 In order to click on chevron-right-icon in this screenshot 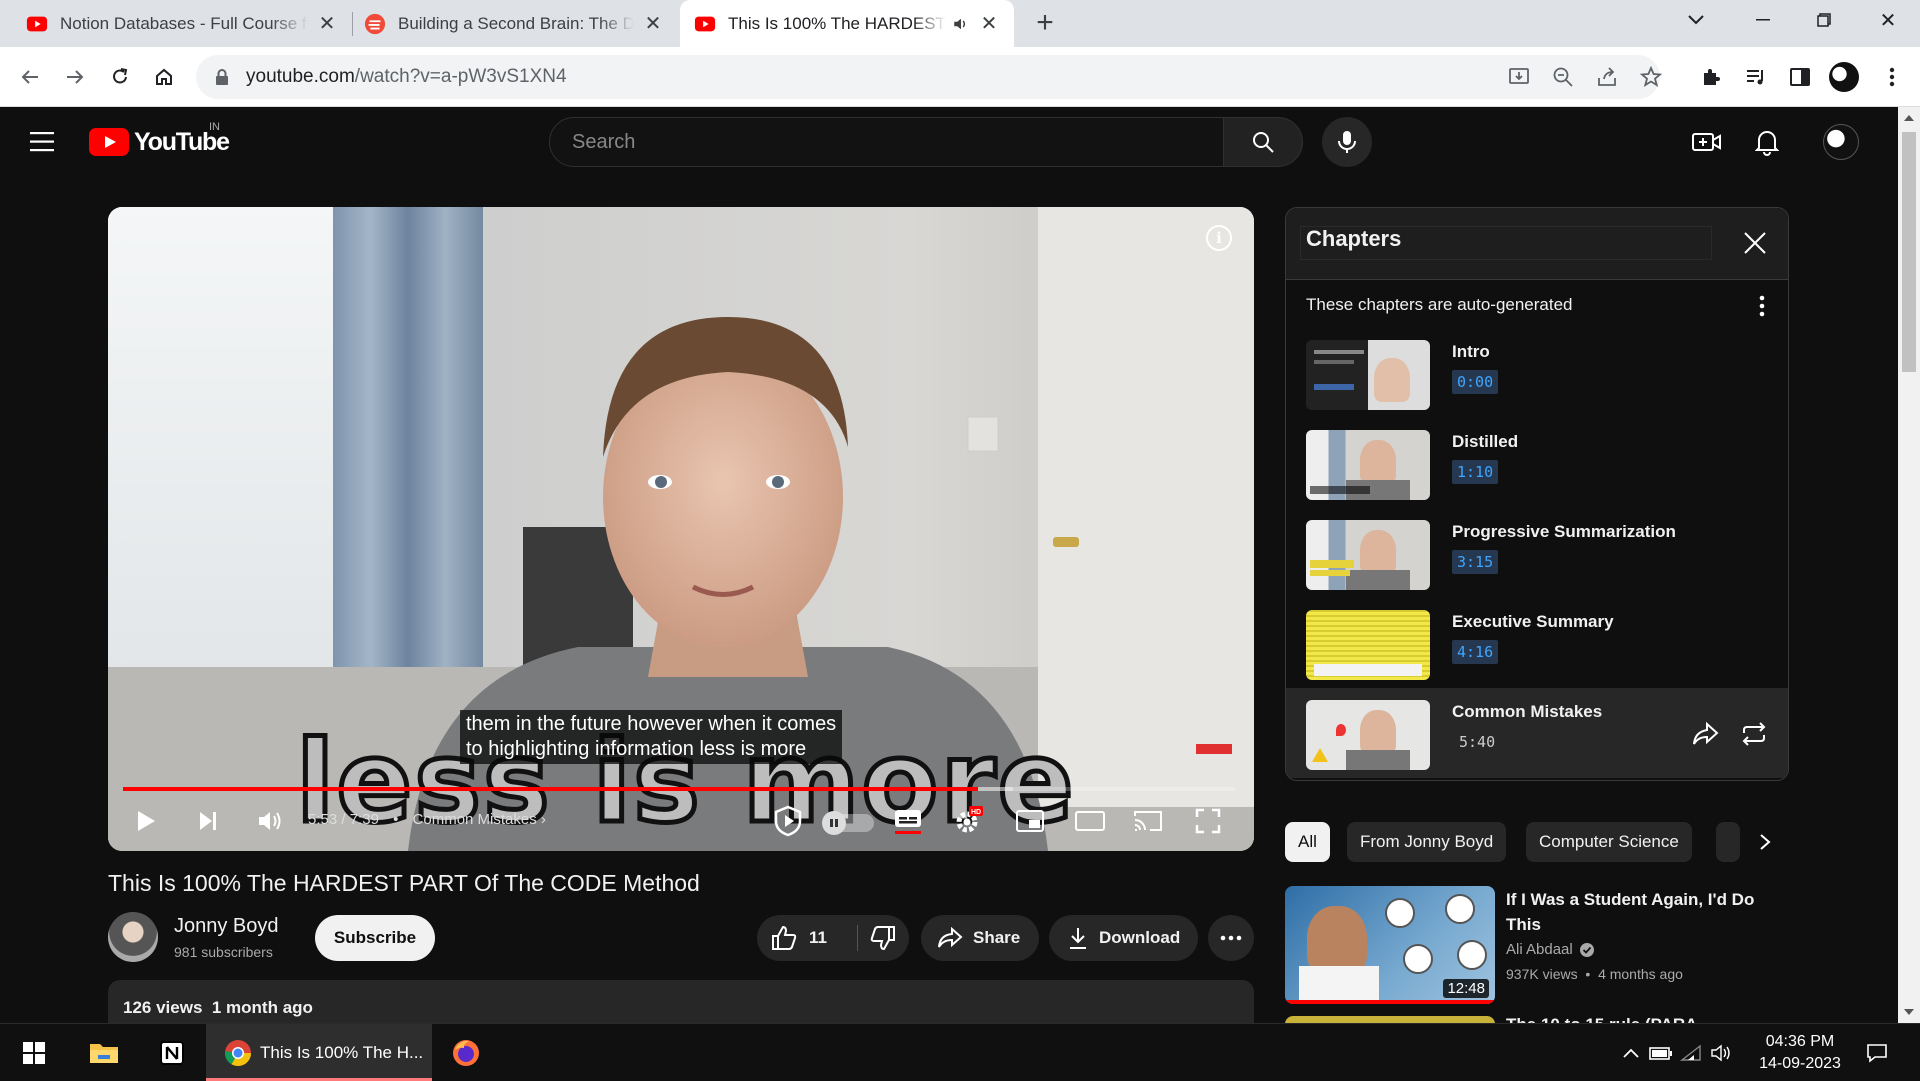, I will do `click(1765, 842)`.